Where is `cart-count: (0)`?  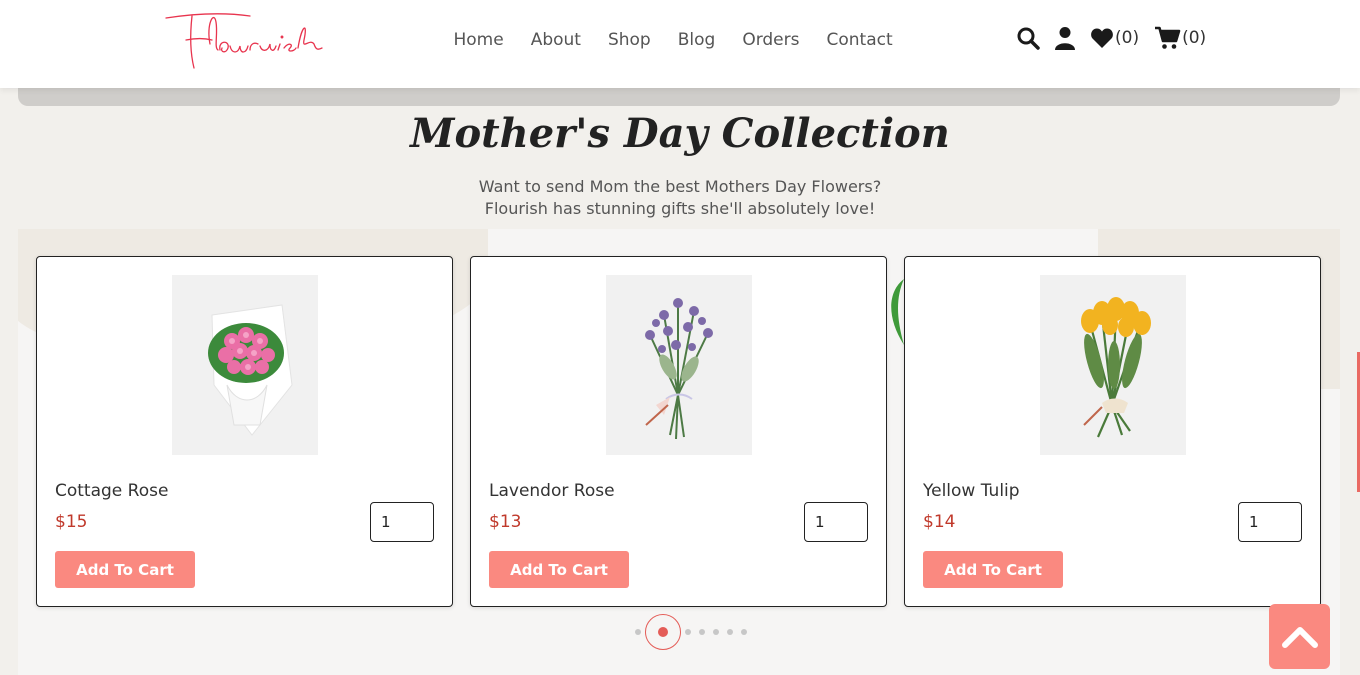
cart-count: (0) is located at coordinates (1194, 38).